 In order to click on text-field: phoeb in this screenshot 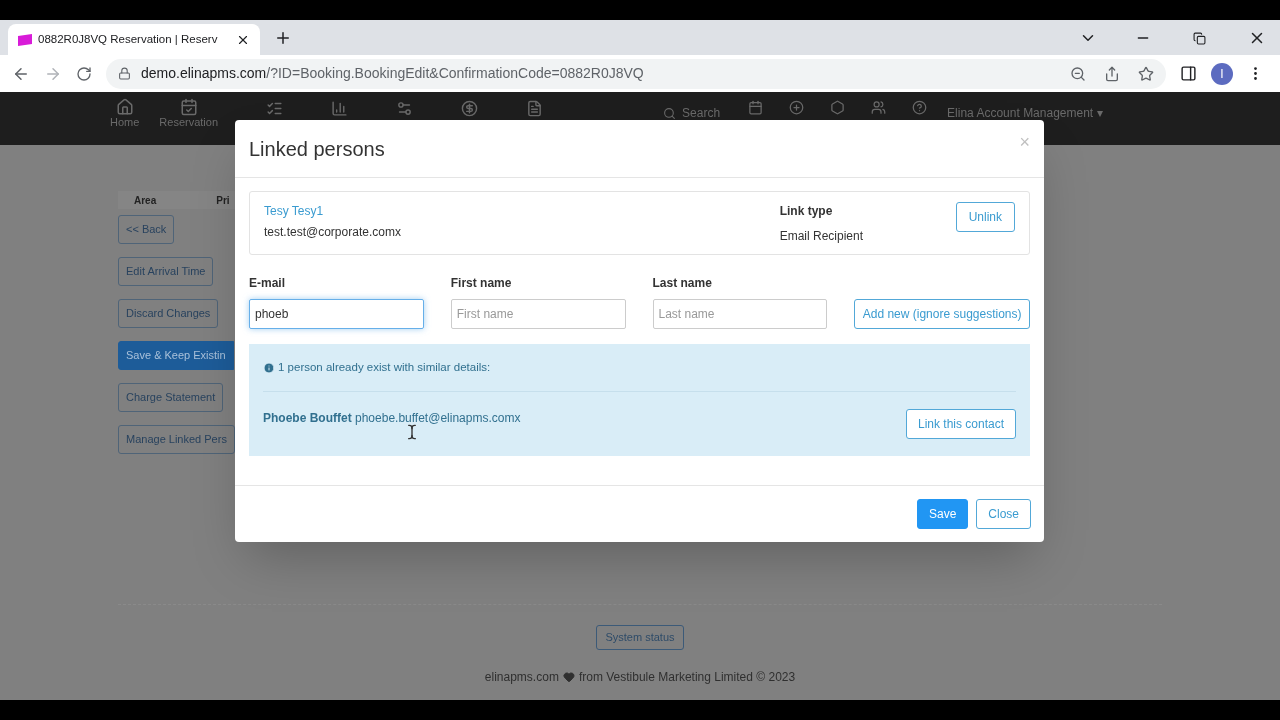, I will do `click(336, 314)`.